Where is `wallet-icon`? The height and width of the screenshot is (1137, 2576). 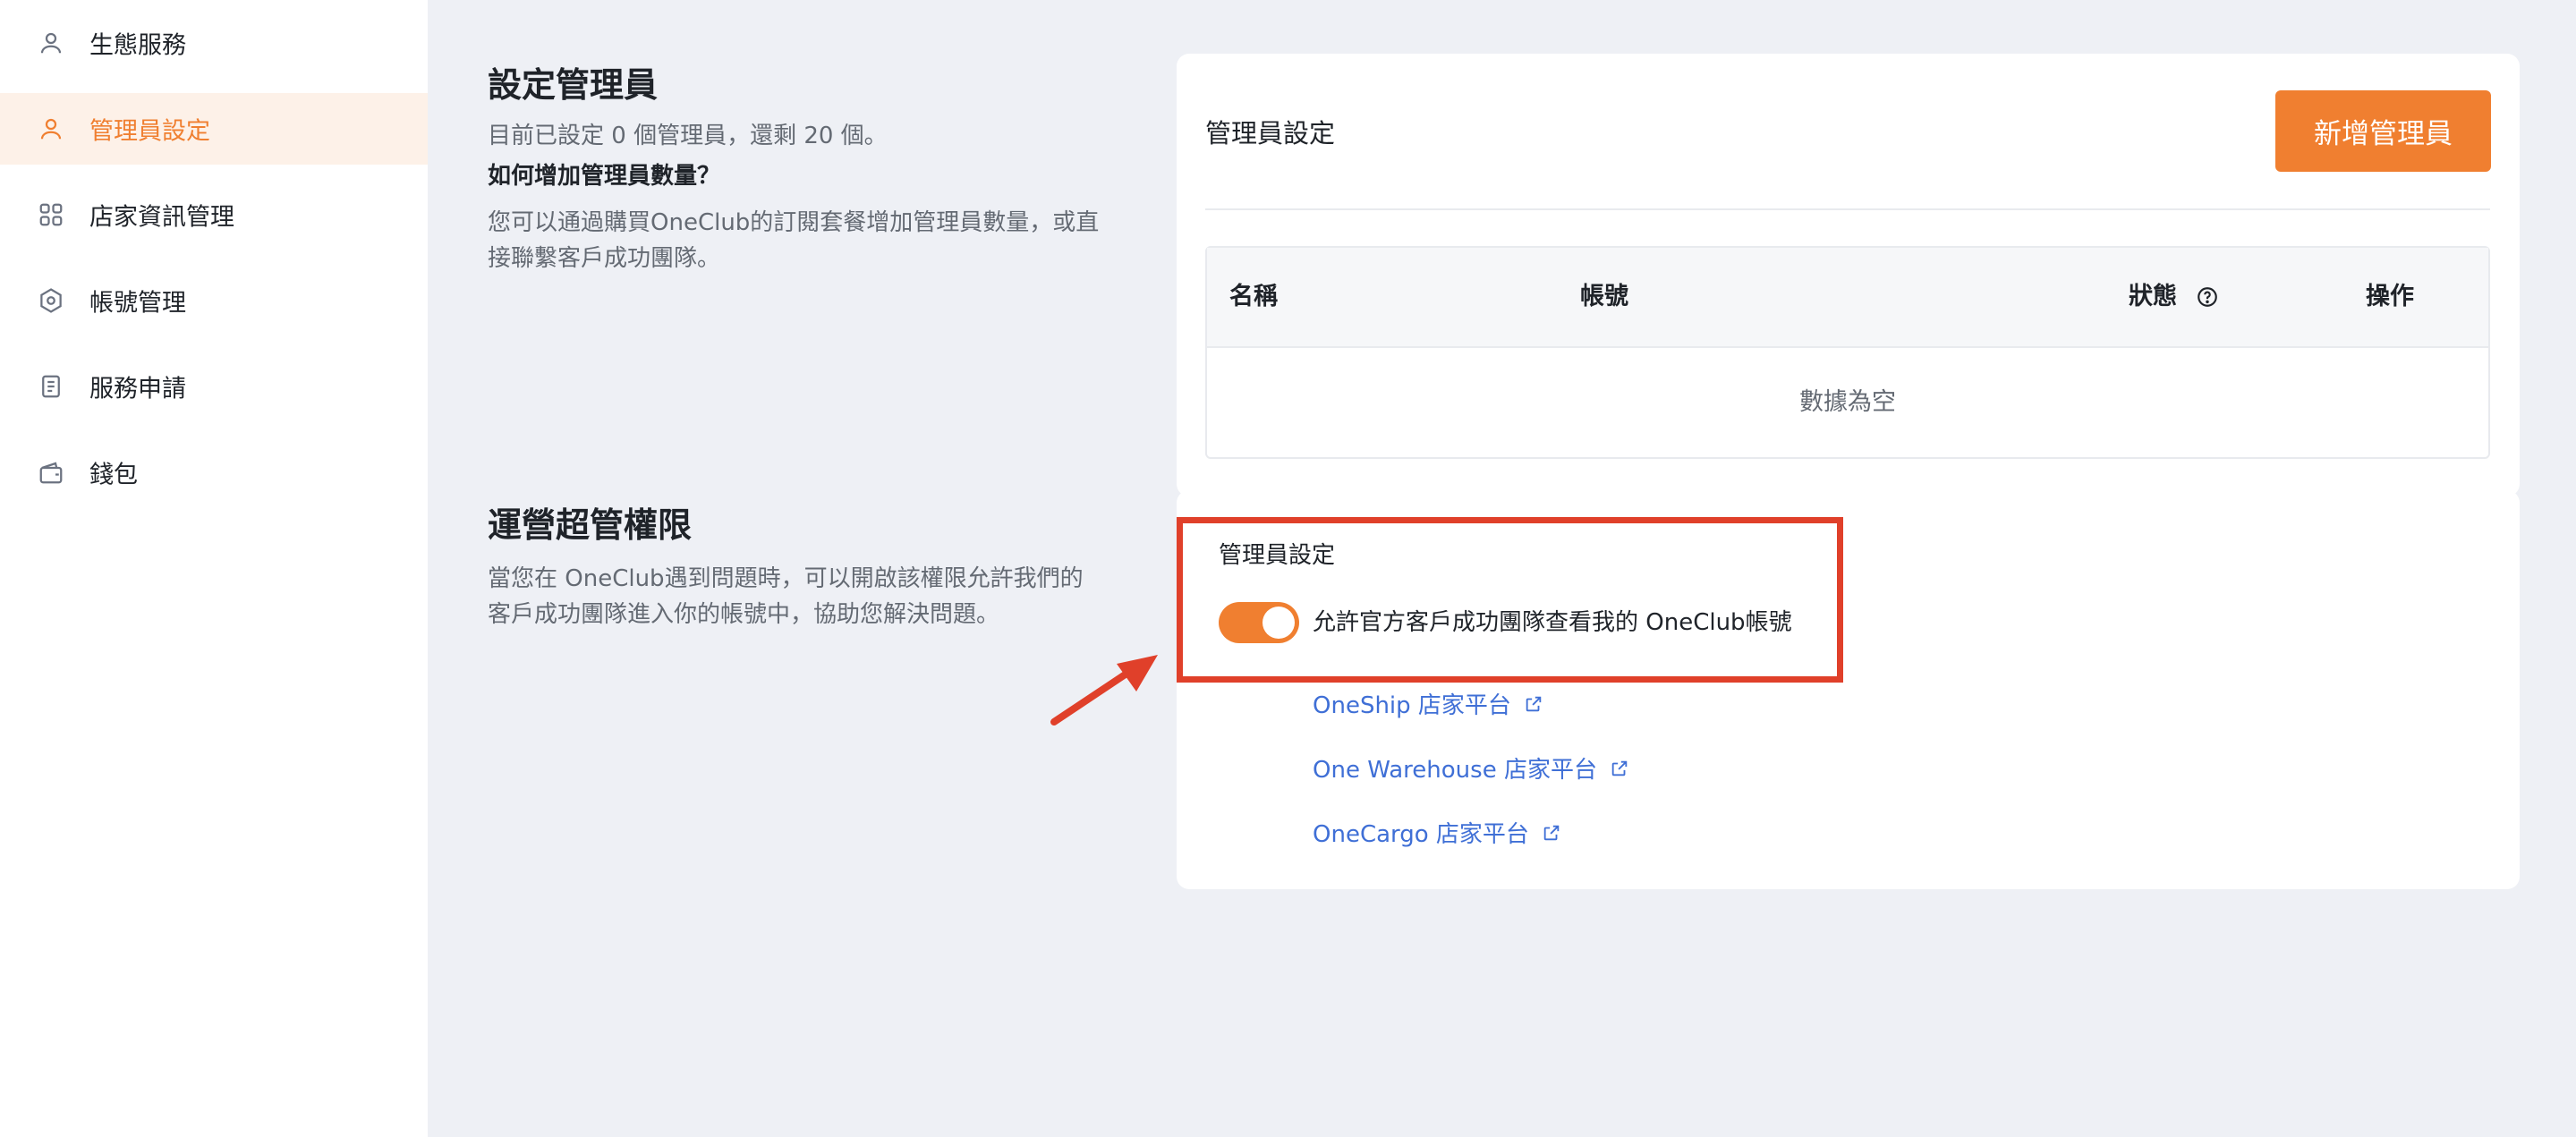
wallet-icon is located at coordinates (51, 473).